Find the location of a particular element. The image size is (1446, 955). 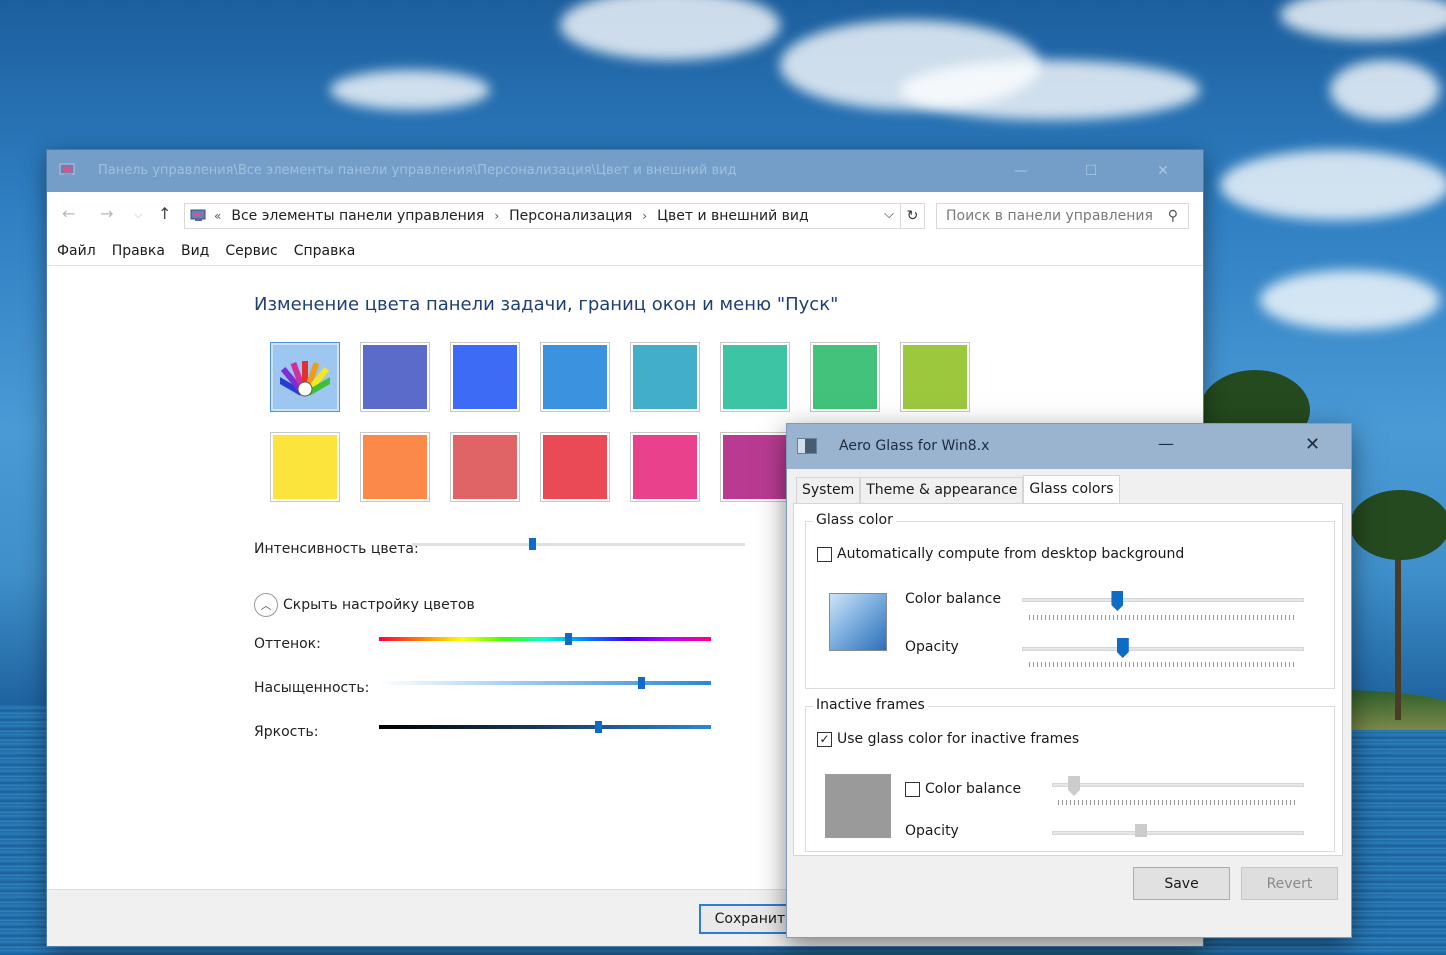

back-arrow-icon: ← is located at coordinates (68, 213).